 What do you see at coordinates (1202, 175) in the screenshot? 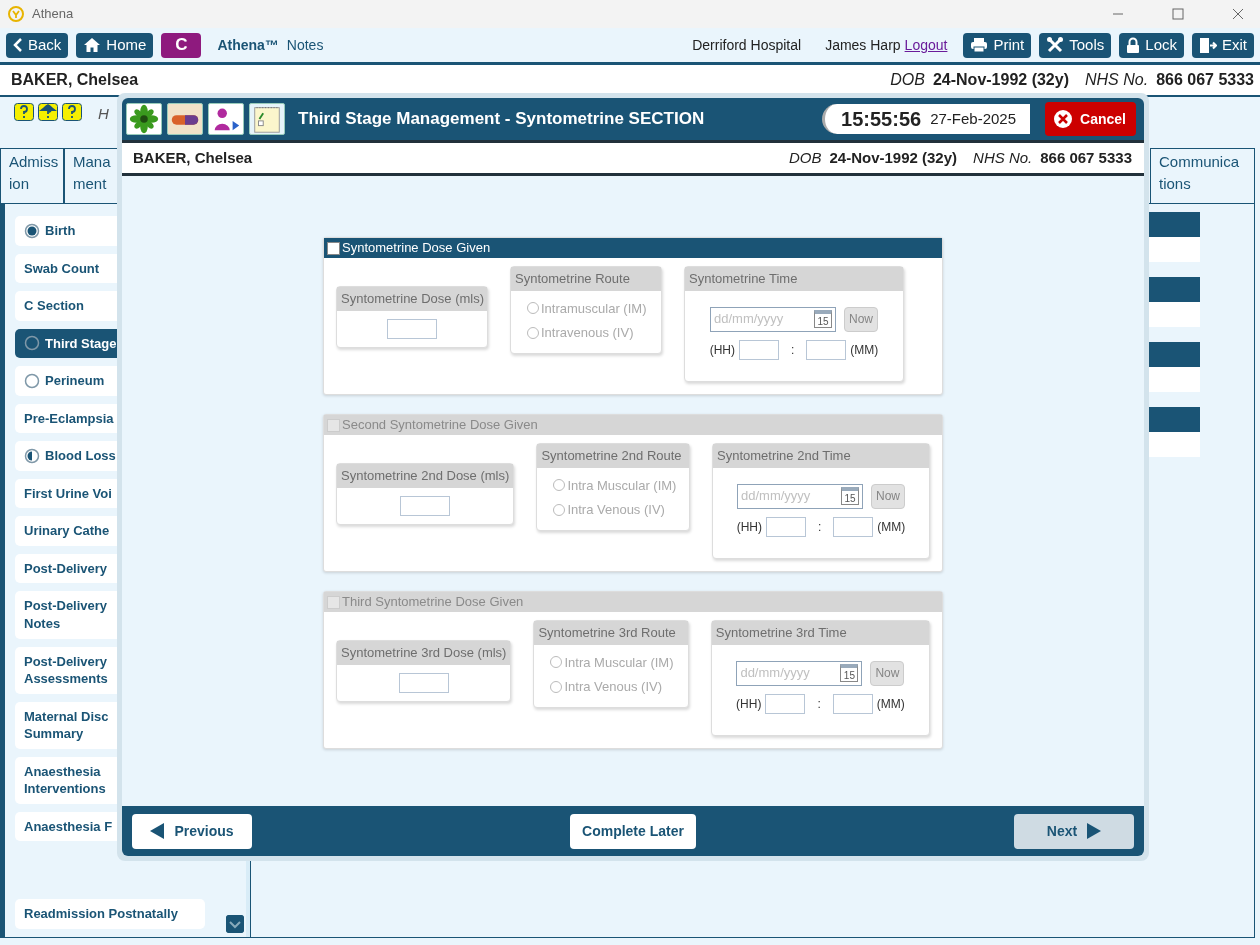
I see `tab: Communica tions` at bounding box center [1202, 175].